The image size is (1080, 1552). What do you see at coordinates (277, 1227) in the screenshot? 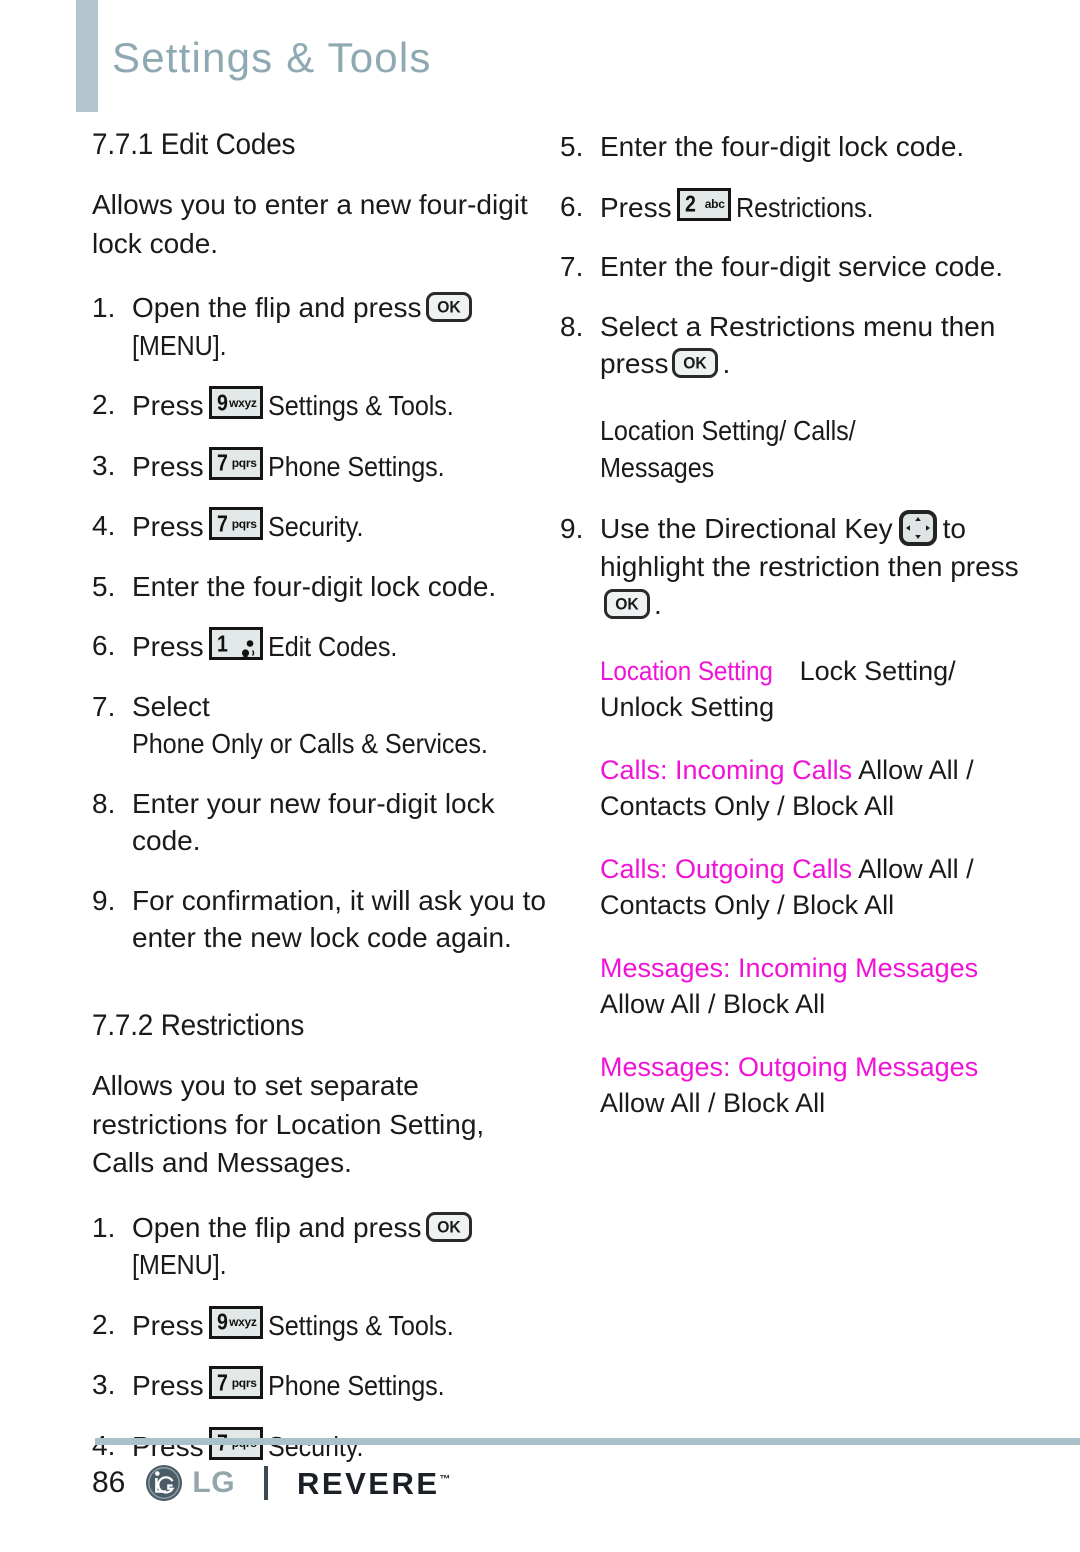
I see `step-text: Open the flip and press` at bounding box center [277, 1227].